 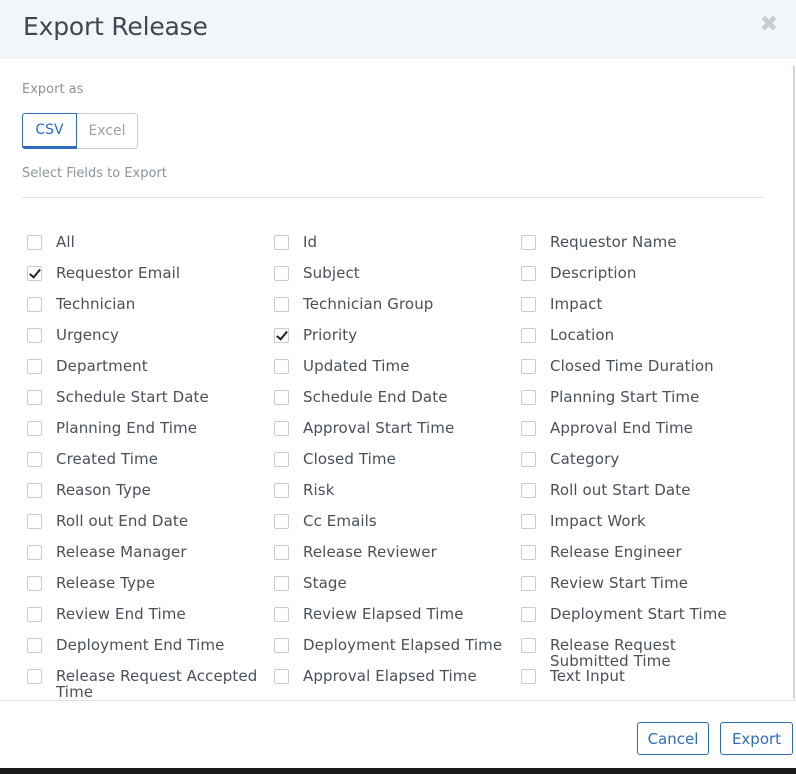 What do you see at coordinates (394, 461) in the screenshot?
I see `field-option: Closed Time` at bounding box center [394, 461].